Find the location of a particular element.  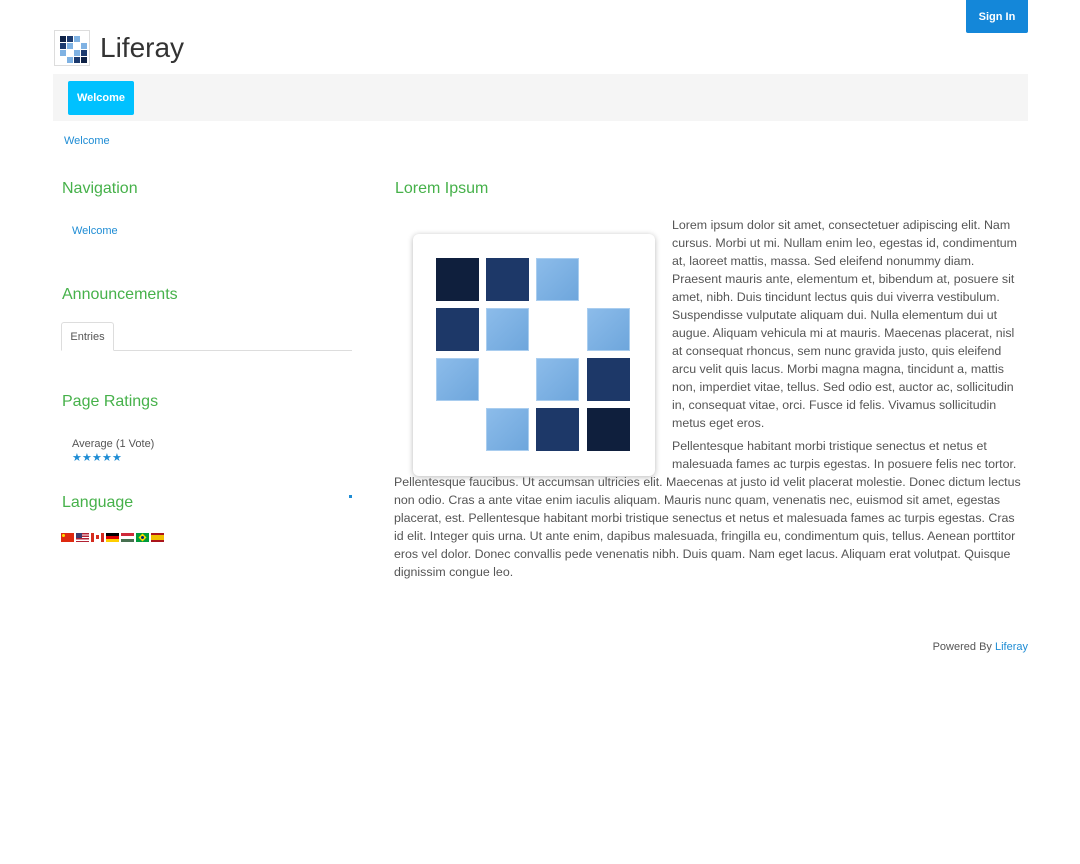

spain-flag-icon is located at coordinates (157, 537).